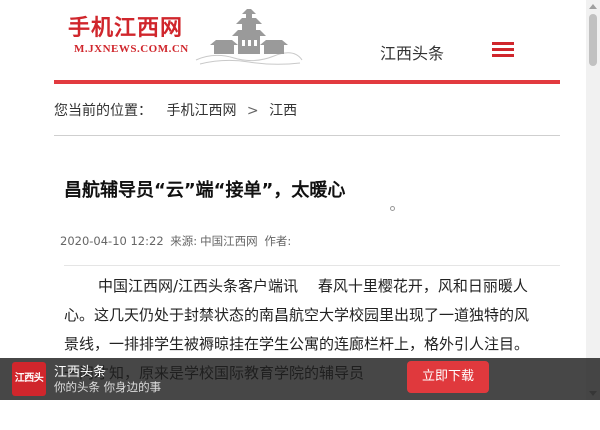  I want to click on download-button: 立即下载, so click(448, 377).